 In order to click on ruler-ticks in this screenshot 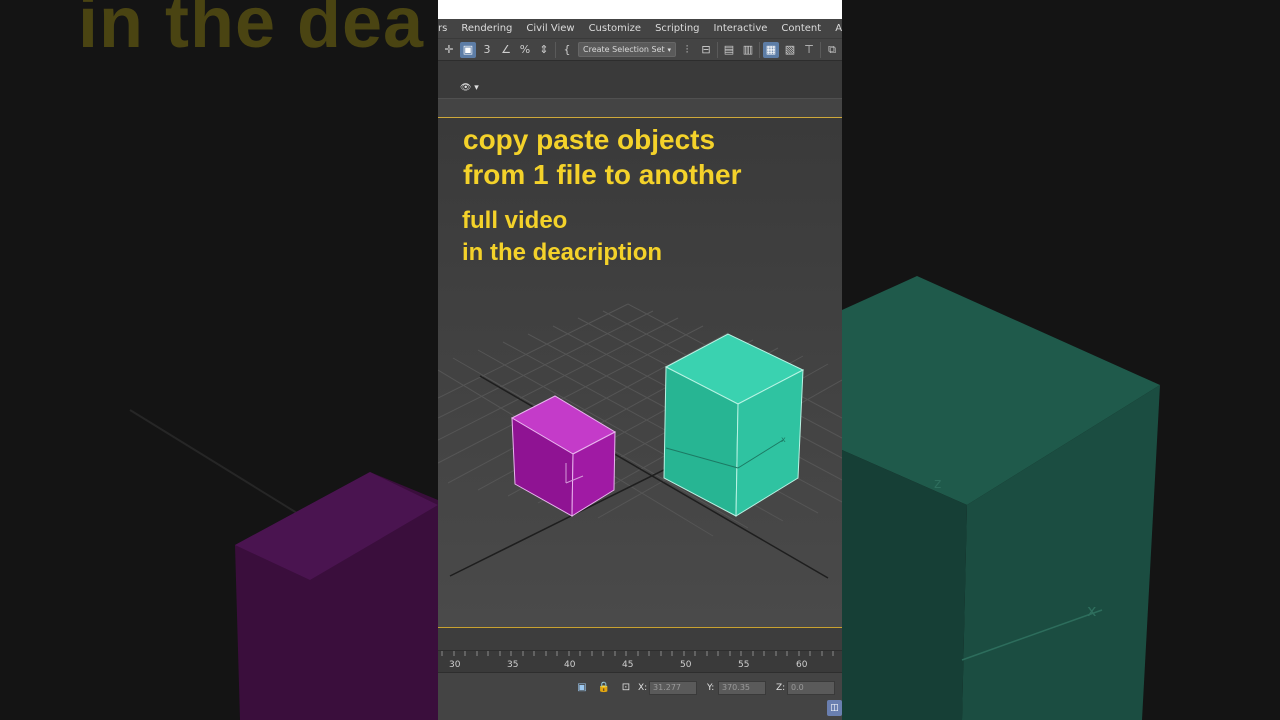, I will do `click(637, 653)`.